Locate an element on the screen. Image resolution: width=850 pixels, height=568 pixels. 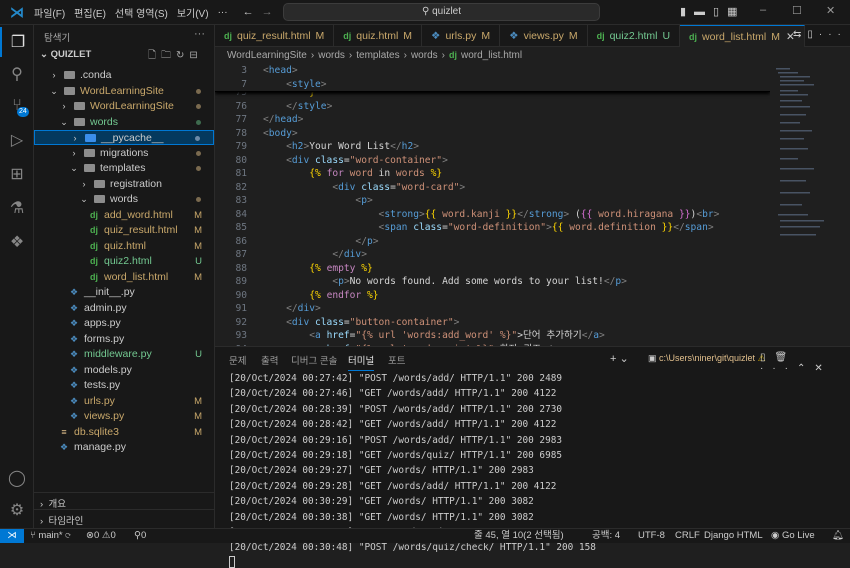
terminal-instance: ▣ c:\Users\niner\git\quizlet ⚠ is located at coordinates (707, 358).